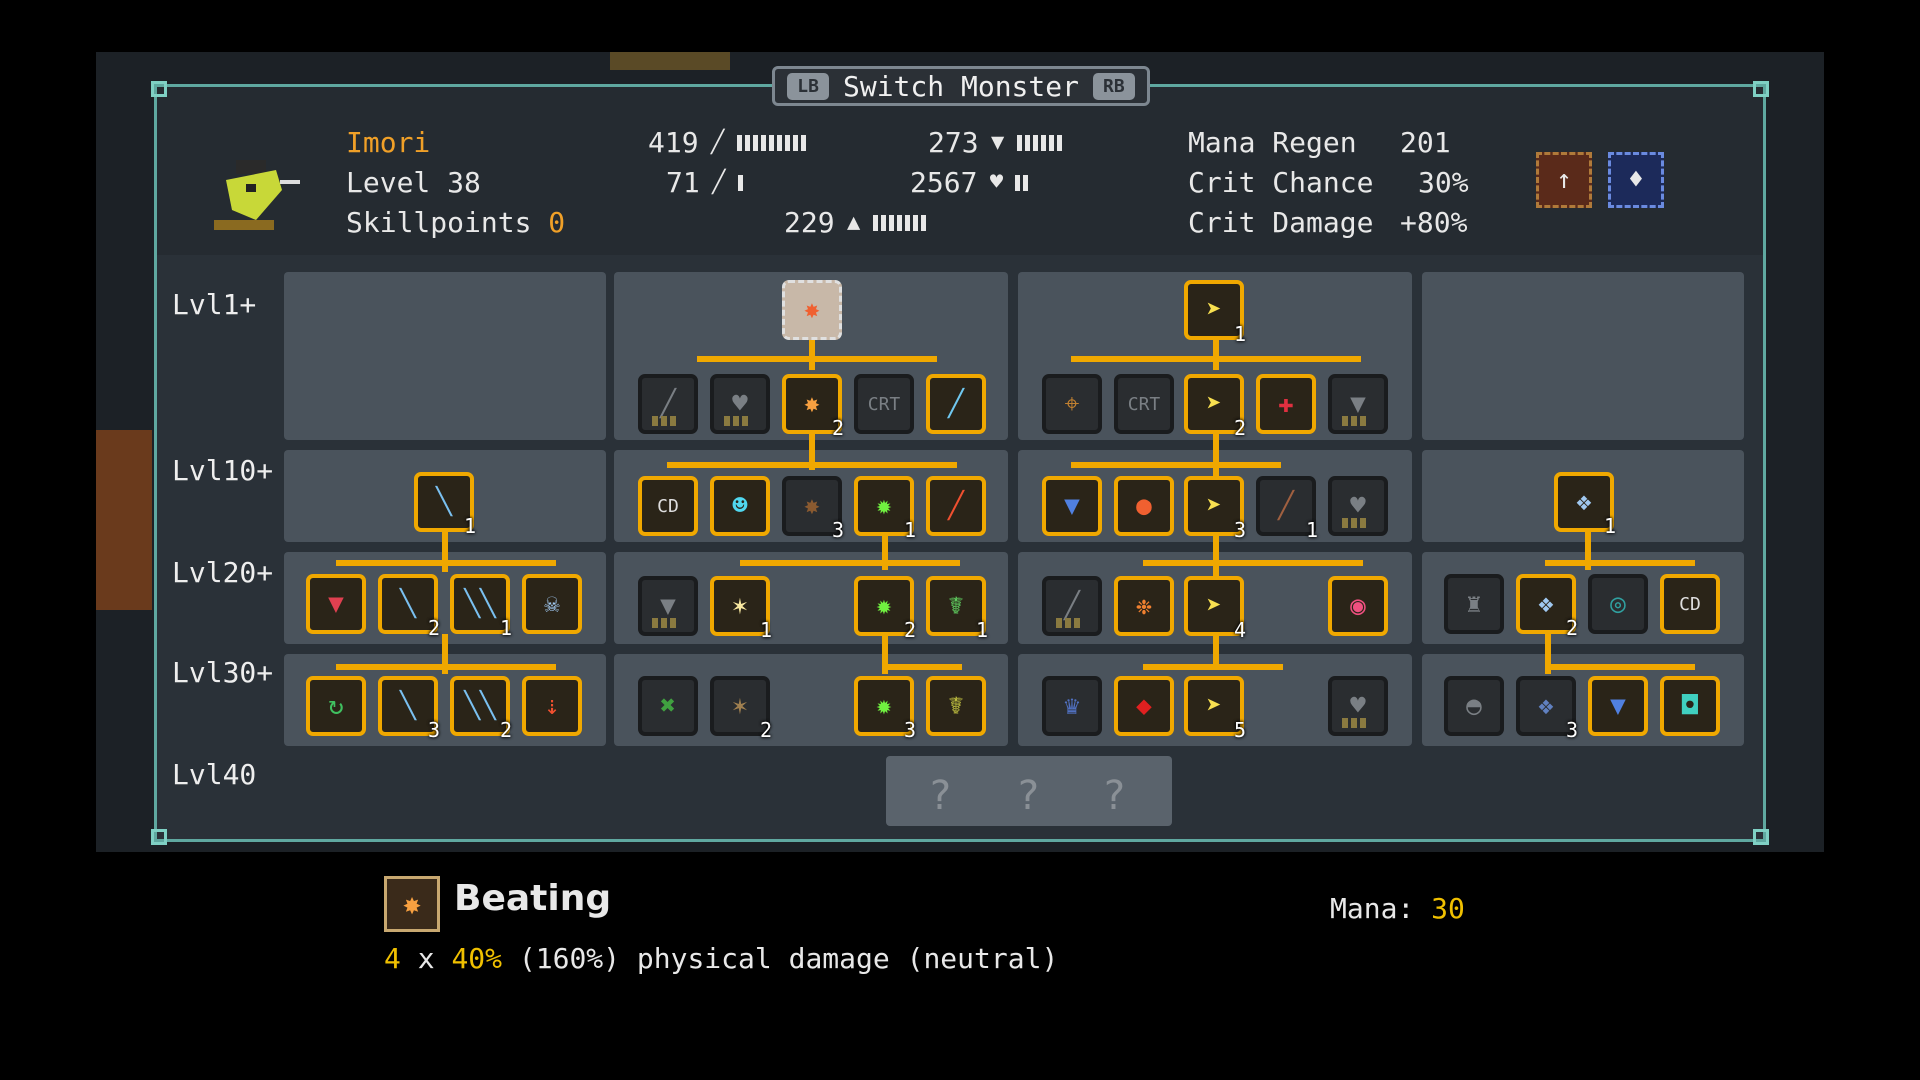  I want to click on desc-rest: (160%) physical damage (neutral), so click(788, 958).